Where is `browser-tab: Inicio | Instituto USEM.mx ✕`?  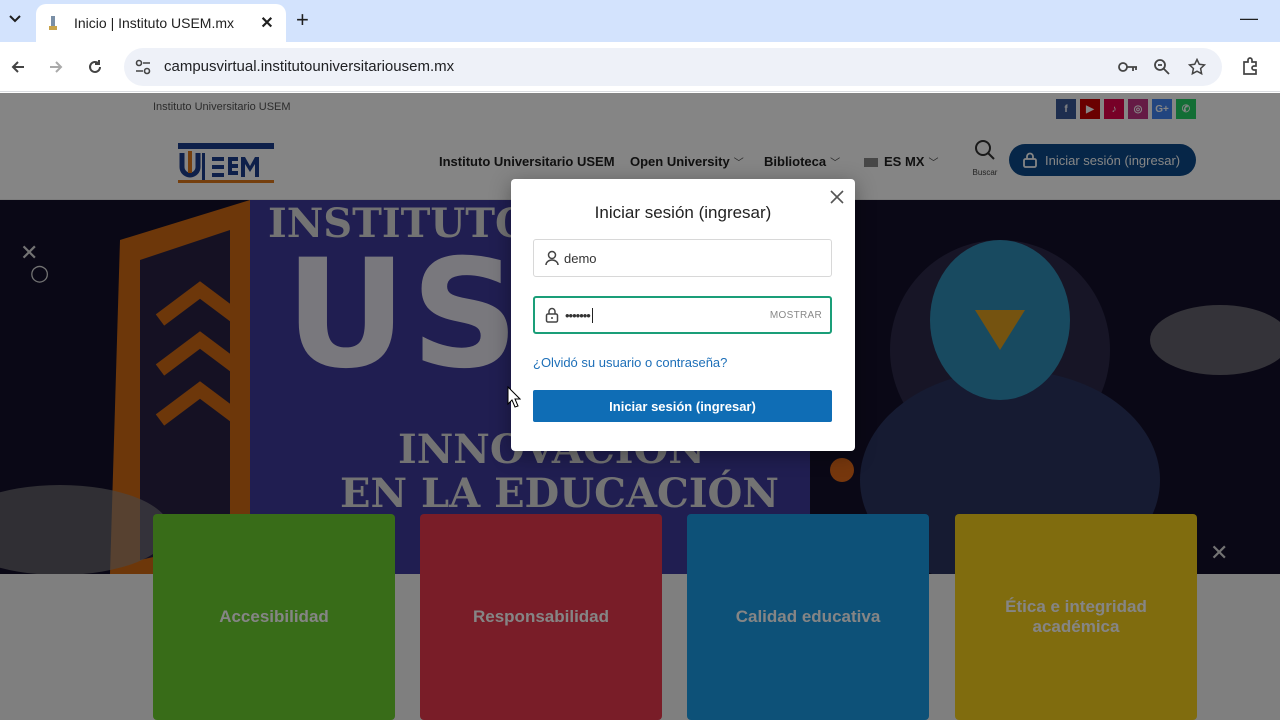 browser-tab: Inicio | Instituto USEM.mx ✕ is located at coordinates (161, 23).